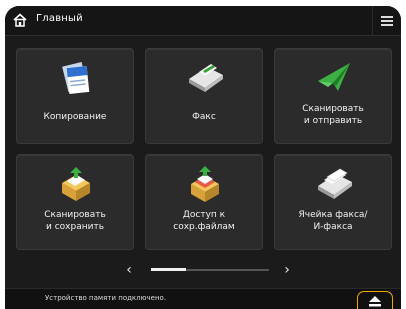  Describe the element at coordinates (206, 78) in the screenshot. I see `fax-icon` at that location.